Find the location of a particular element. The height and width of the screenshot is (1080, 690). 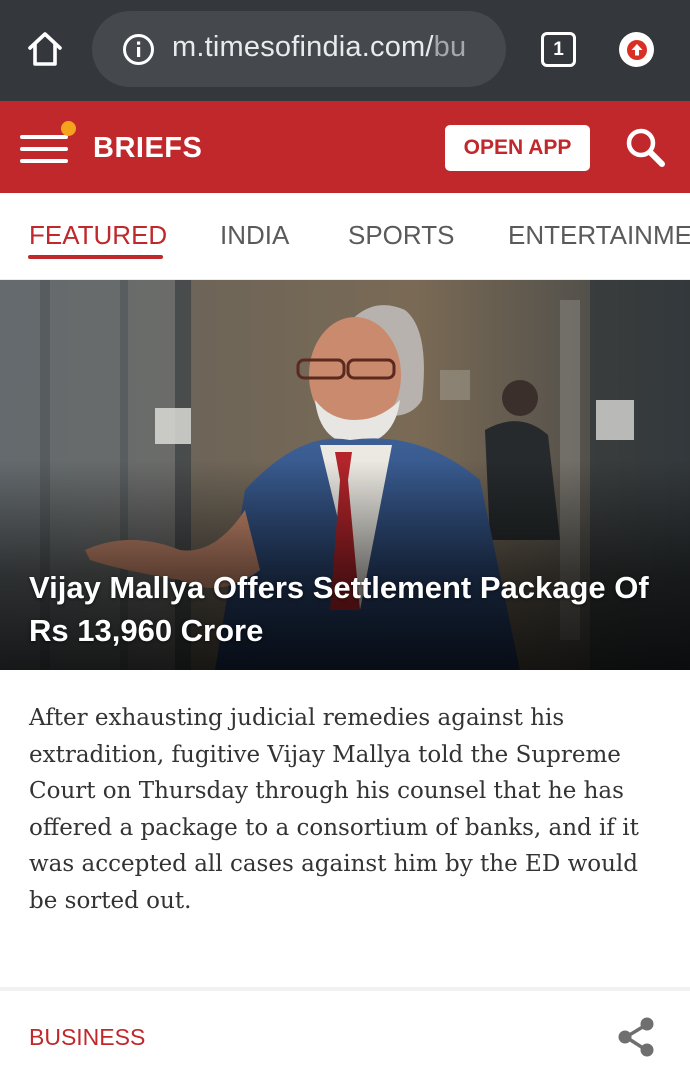

update-icon is located at coordinates (636, 49).